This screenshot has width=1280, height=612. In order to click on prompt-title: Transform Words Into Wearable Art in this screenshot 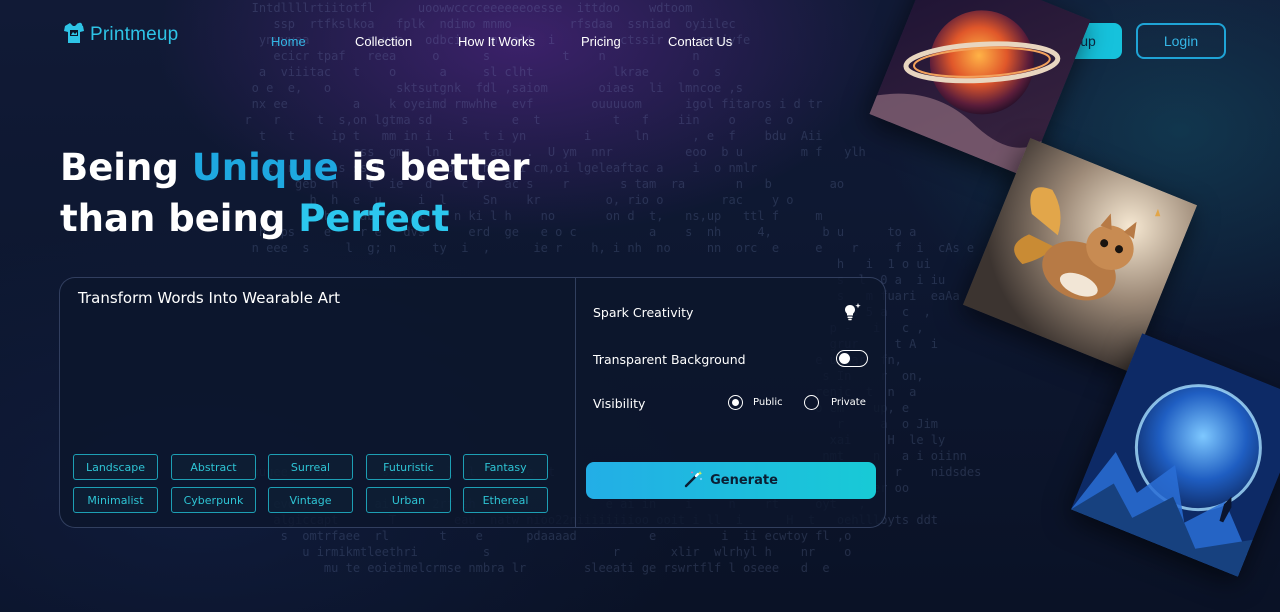, I will do `click(209, 298)`.